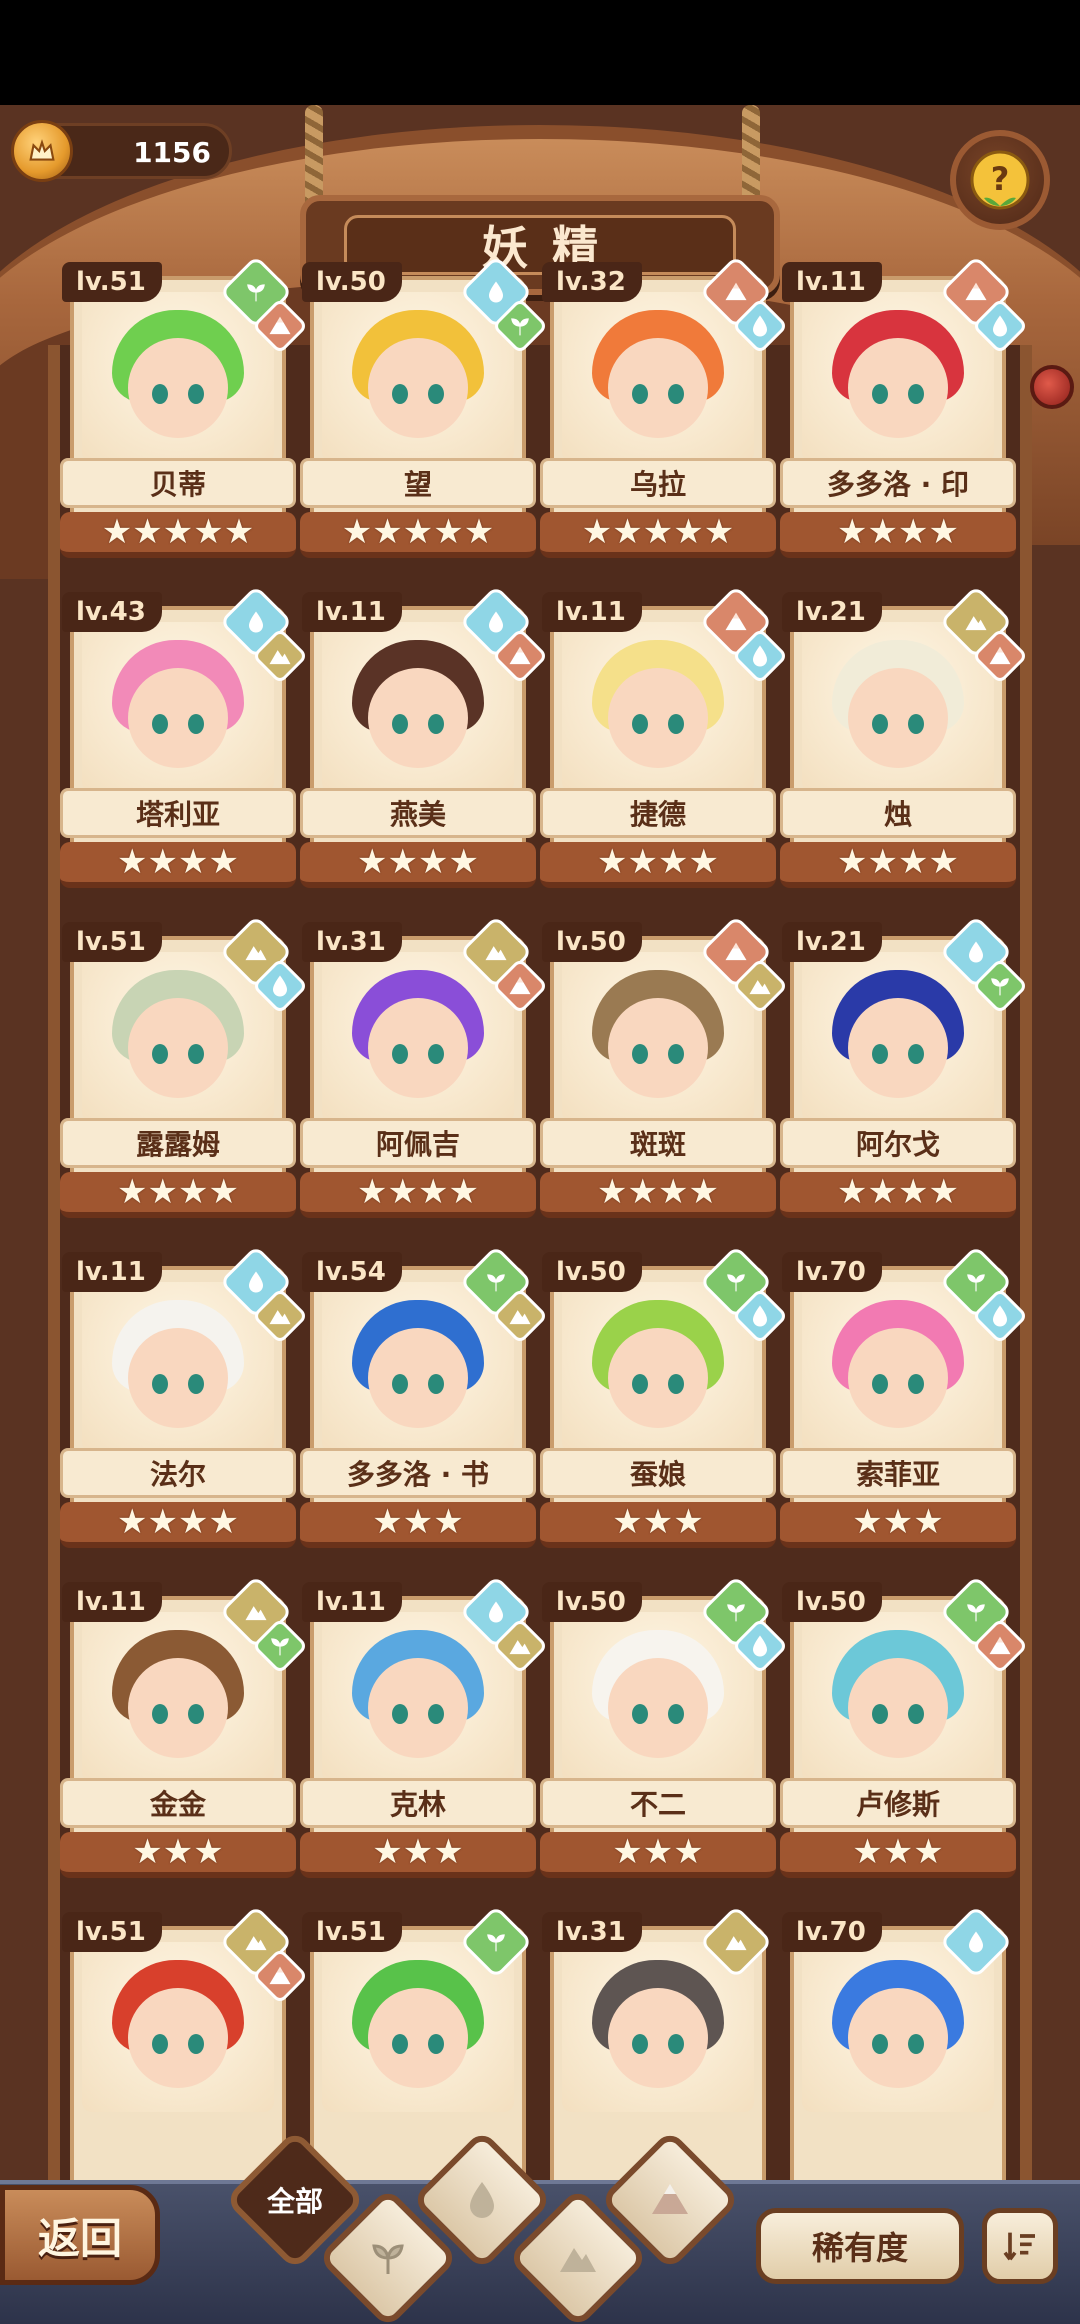 The width and height of the screenshot is (1080, 2324). I want to click on fairy-card: lv.51 贝蒂 ★★★★★, so click(184, 408).